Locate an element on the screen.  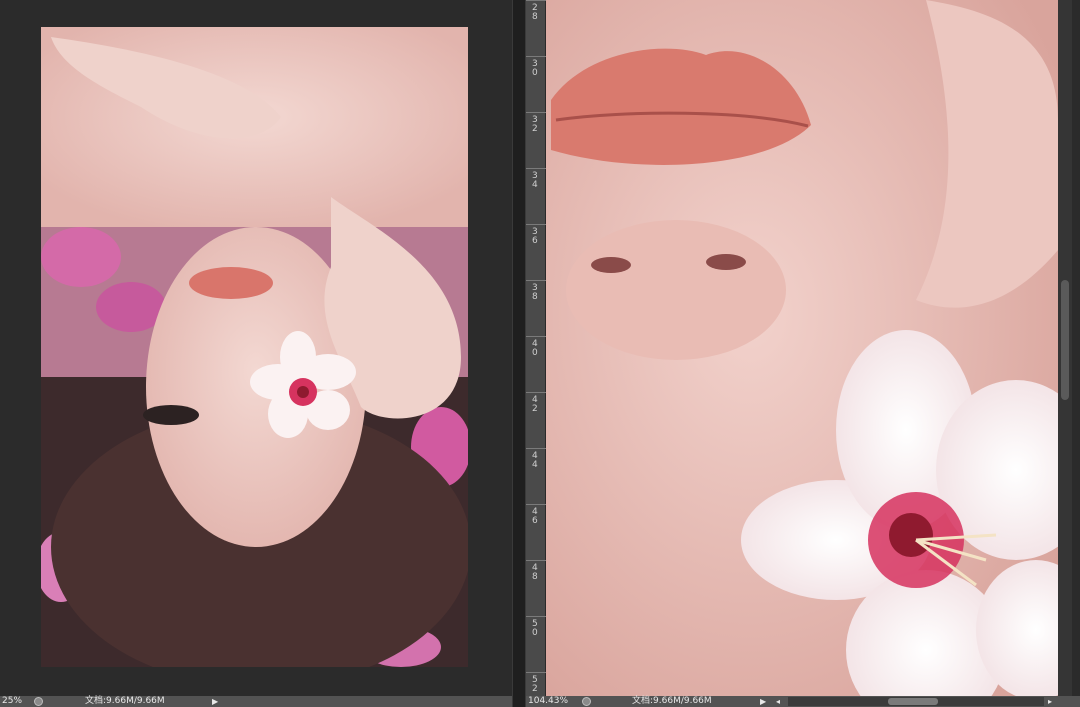
zoom-level: 25% is located at coordinates (12, 701).